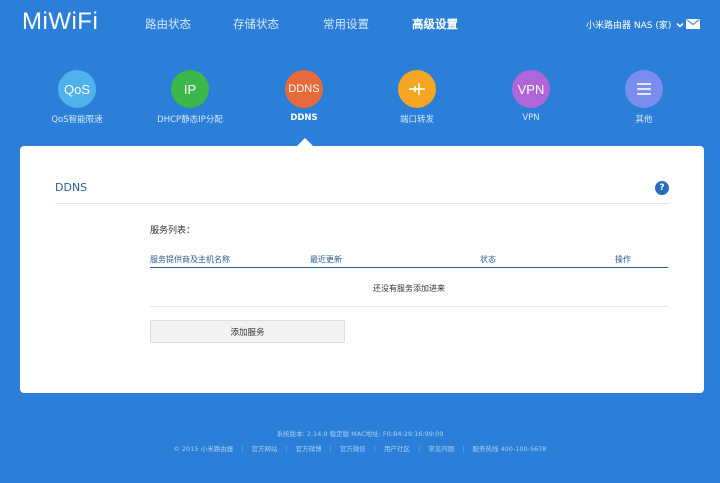 The width and height of the screenshot is (720, 483). What do you see at coordinates (488, 259) in the screenshot?
I see `column-header-status: 状态` at bounding box center [488, 259].